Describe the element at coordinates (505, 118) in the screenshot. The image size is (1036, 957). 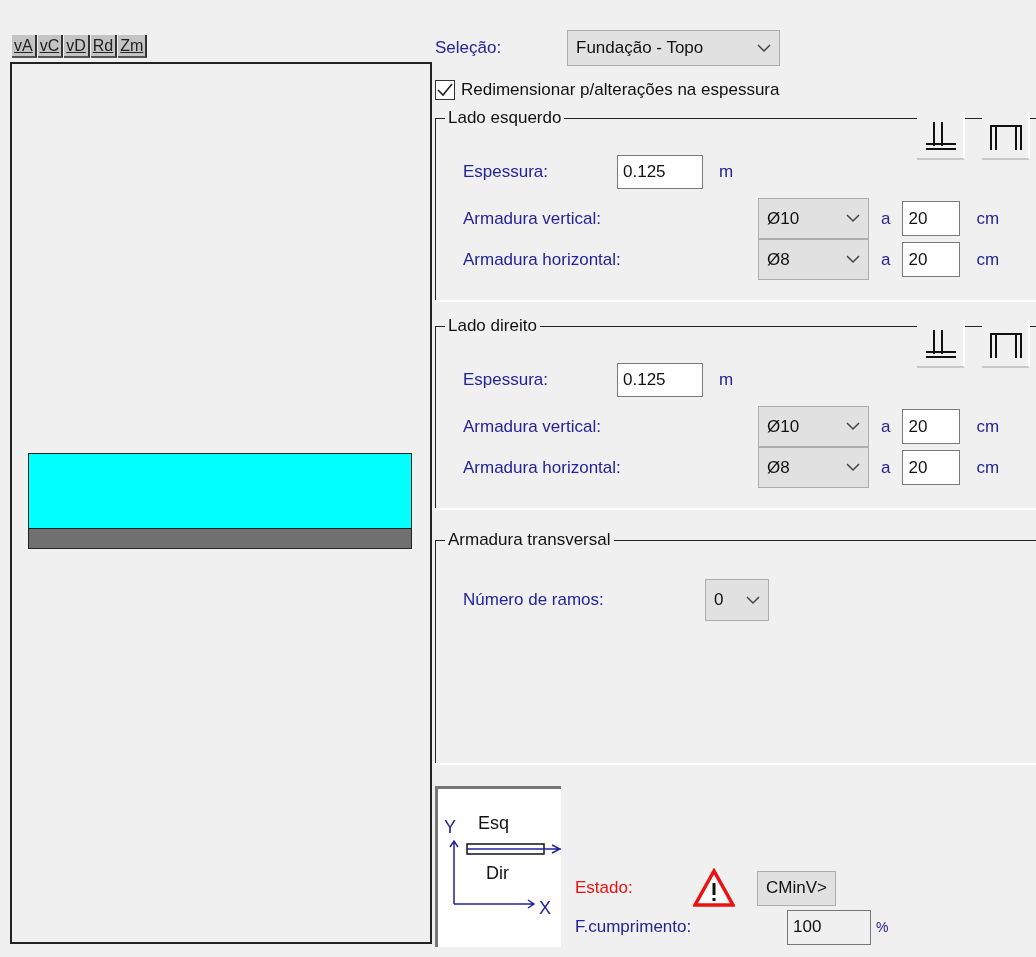
I see `group-title: Lado esquerdo` at that location.